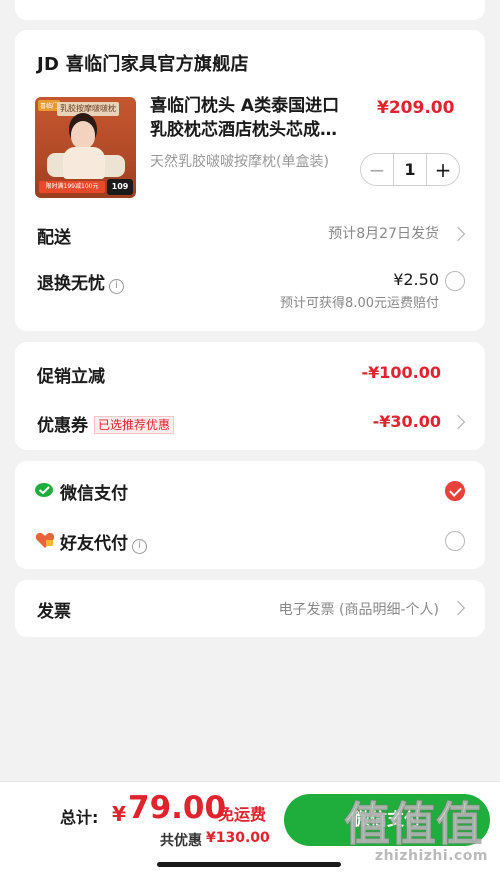  I want to click on home-indicator, so click(249, 864).